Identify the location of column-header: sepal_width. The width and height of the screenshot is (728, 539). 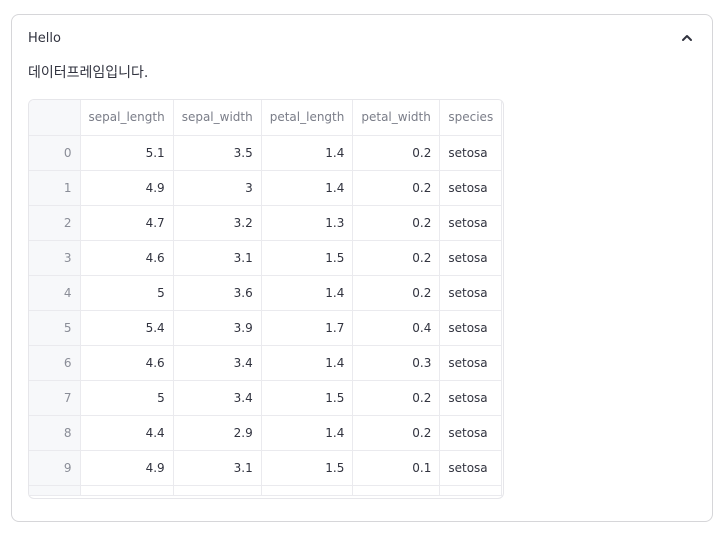
(217, 118).